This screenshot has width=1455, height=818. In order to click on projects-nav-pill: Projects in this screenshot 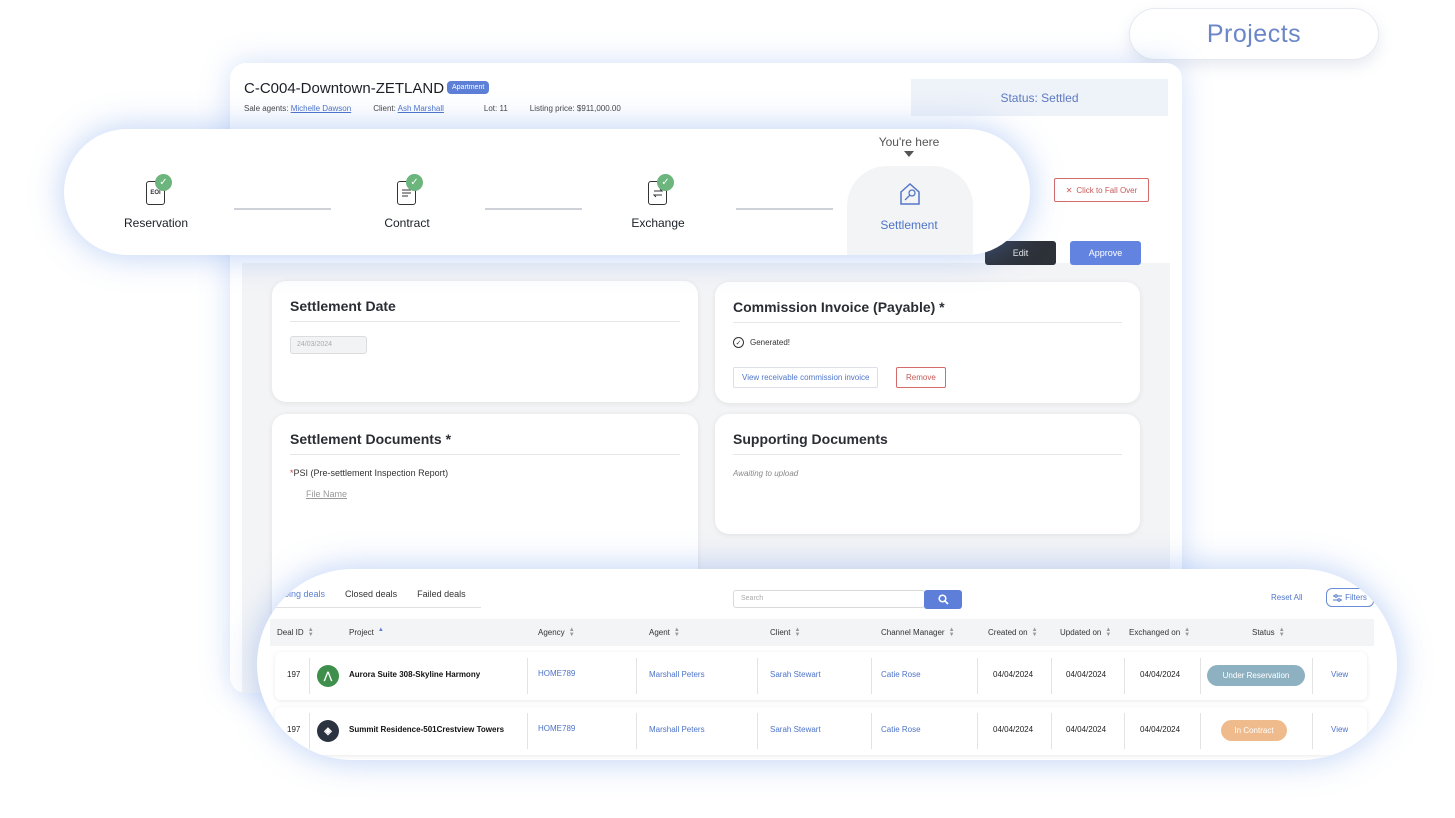, I will do `click(1254, 34)`.